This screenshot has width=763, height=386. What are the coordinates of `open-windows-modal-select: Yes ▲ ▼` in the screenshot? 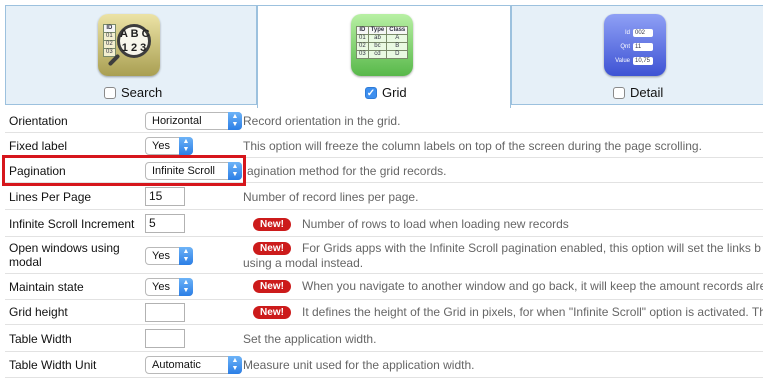 It's located at (169, 256).